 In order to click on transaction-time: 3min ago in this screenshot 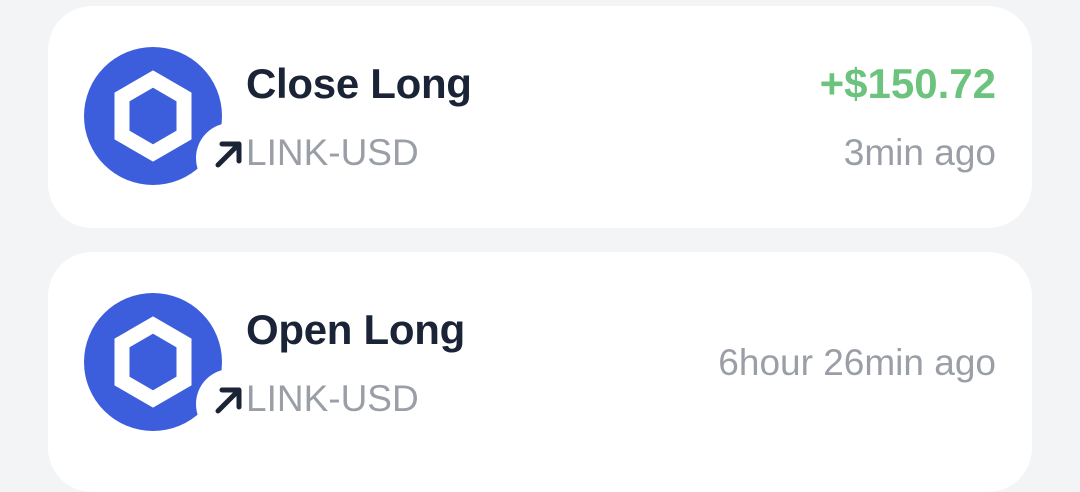, I will do `click(919, 152)`.